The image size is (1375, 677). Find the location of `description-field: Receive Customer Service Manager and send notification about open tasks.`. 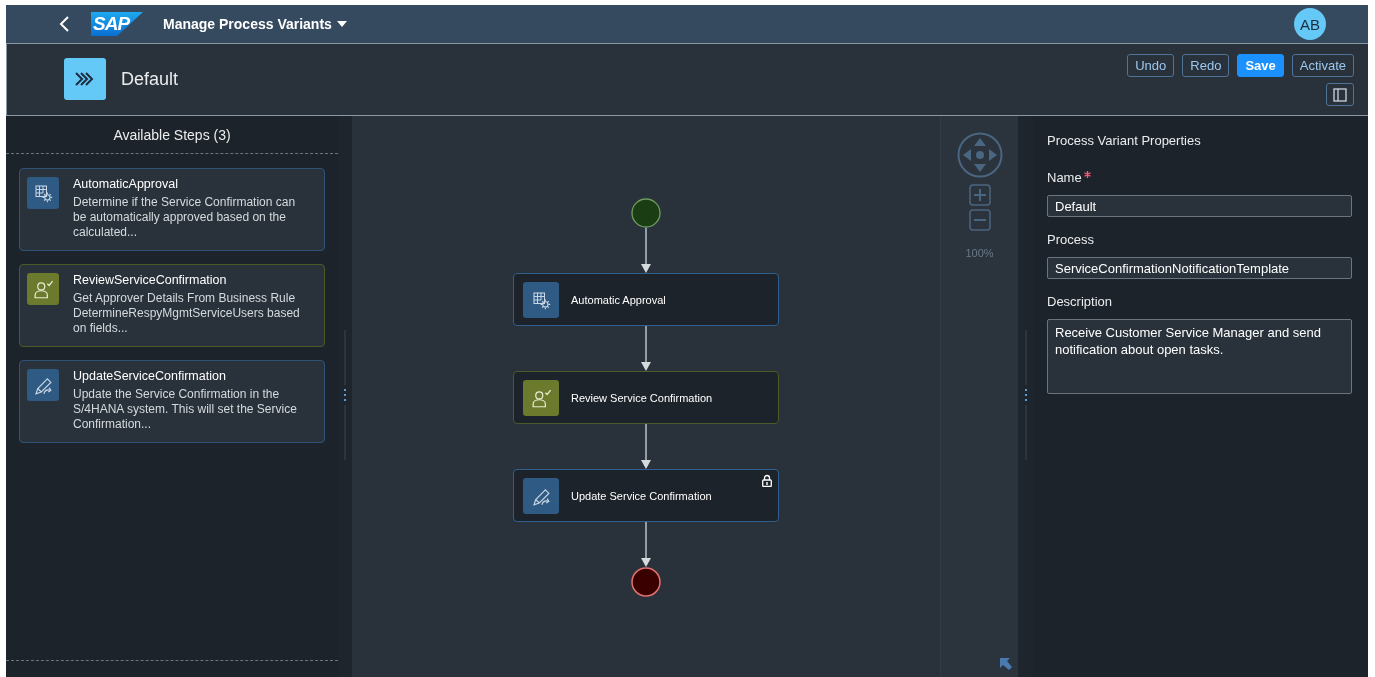

description-field: Receive Customer Service Manager and send notification about open tasks. is located at coordinates (1199, 356).